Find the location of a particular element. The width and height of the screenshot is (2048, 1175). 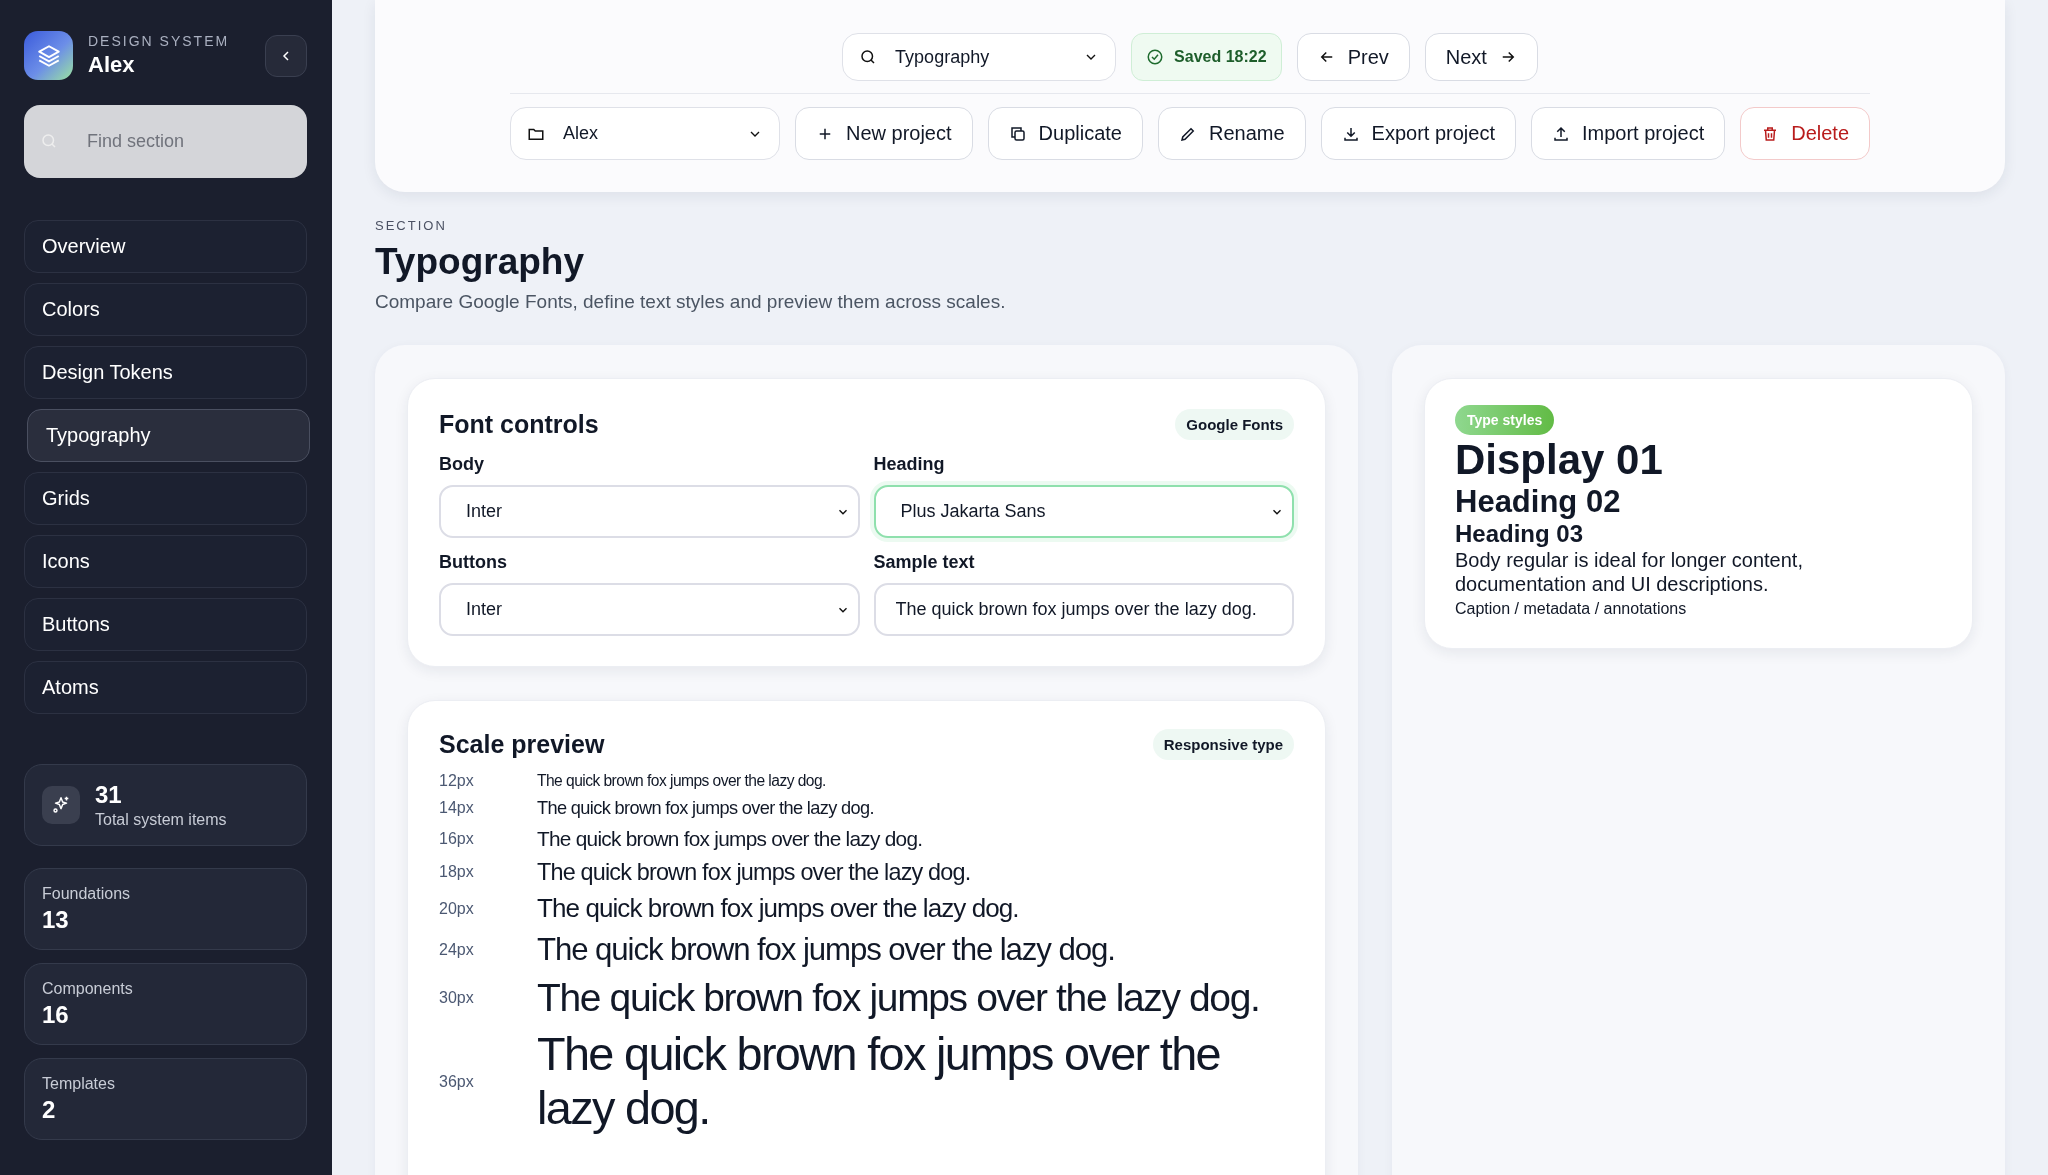

field-label: Heading is located at coordinates (909, 464).